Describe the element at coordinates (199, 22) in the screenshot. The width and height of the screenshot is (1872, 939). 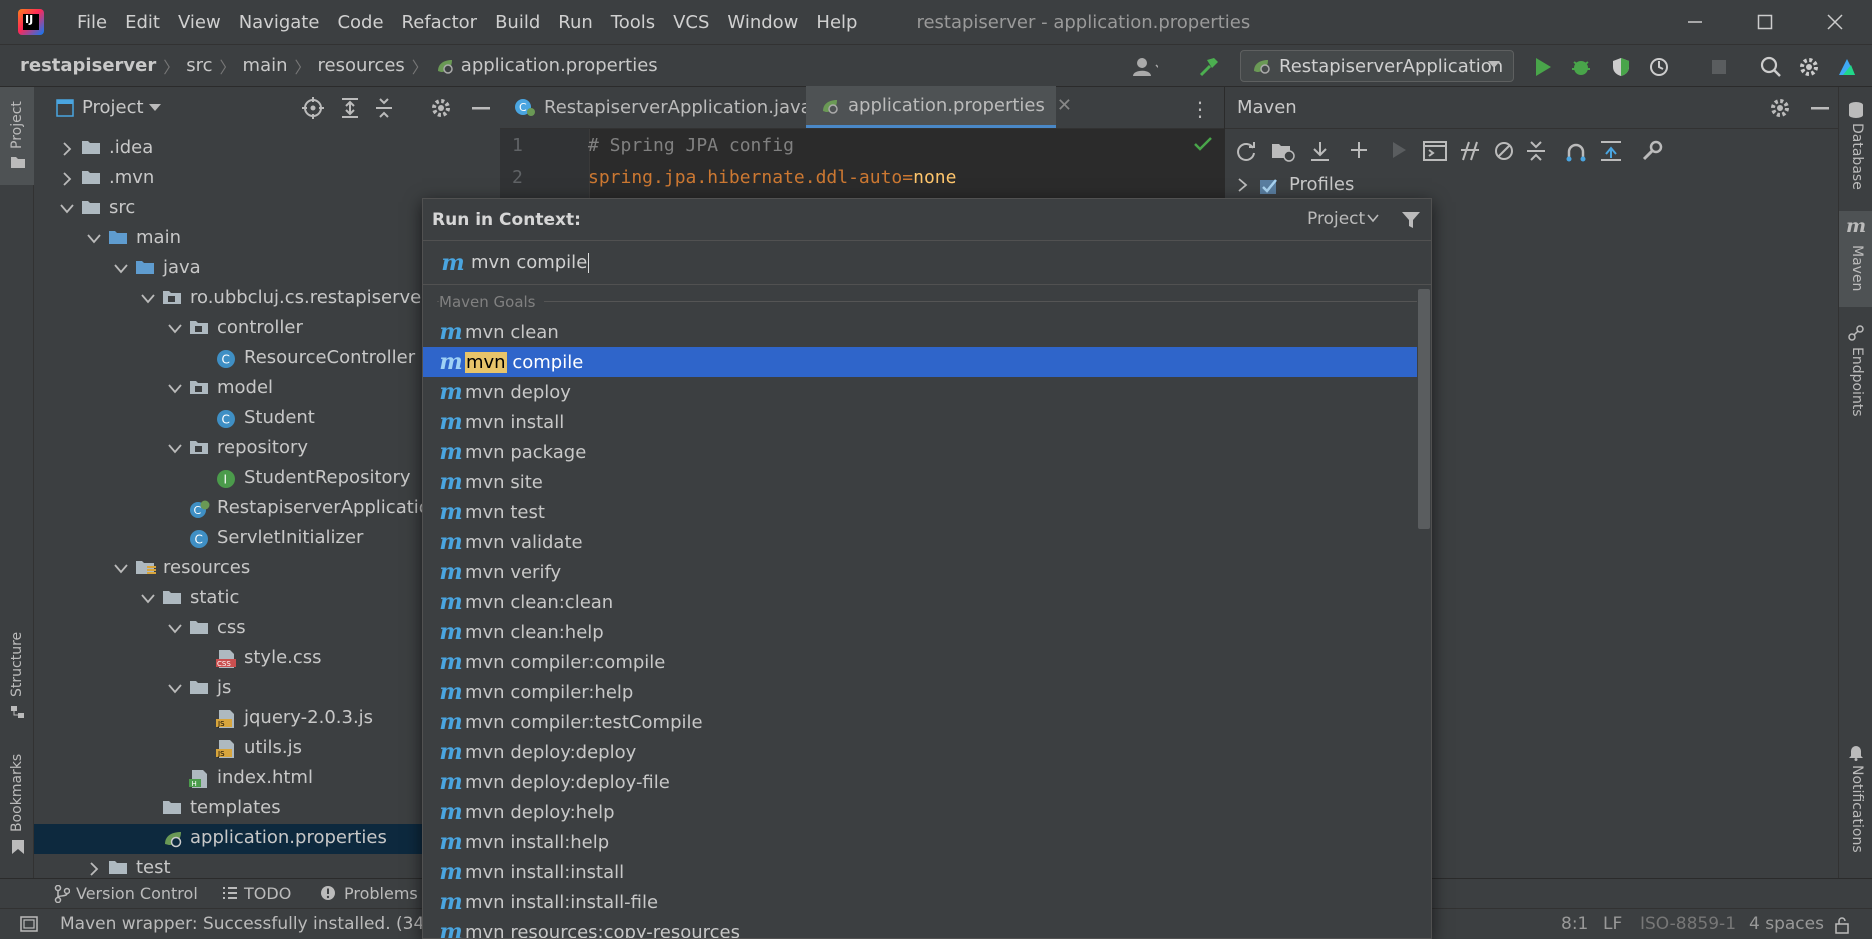
I see `menu-view: View` at that location.